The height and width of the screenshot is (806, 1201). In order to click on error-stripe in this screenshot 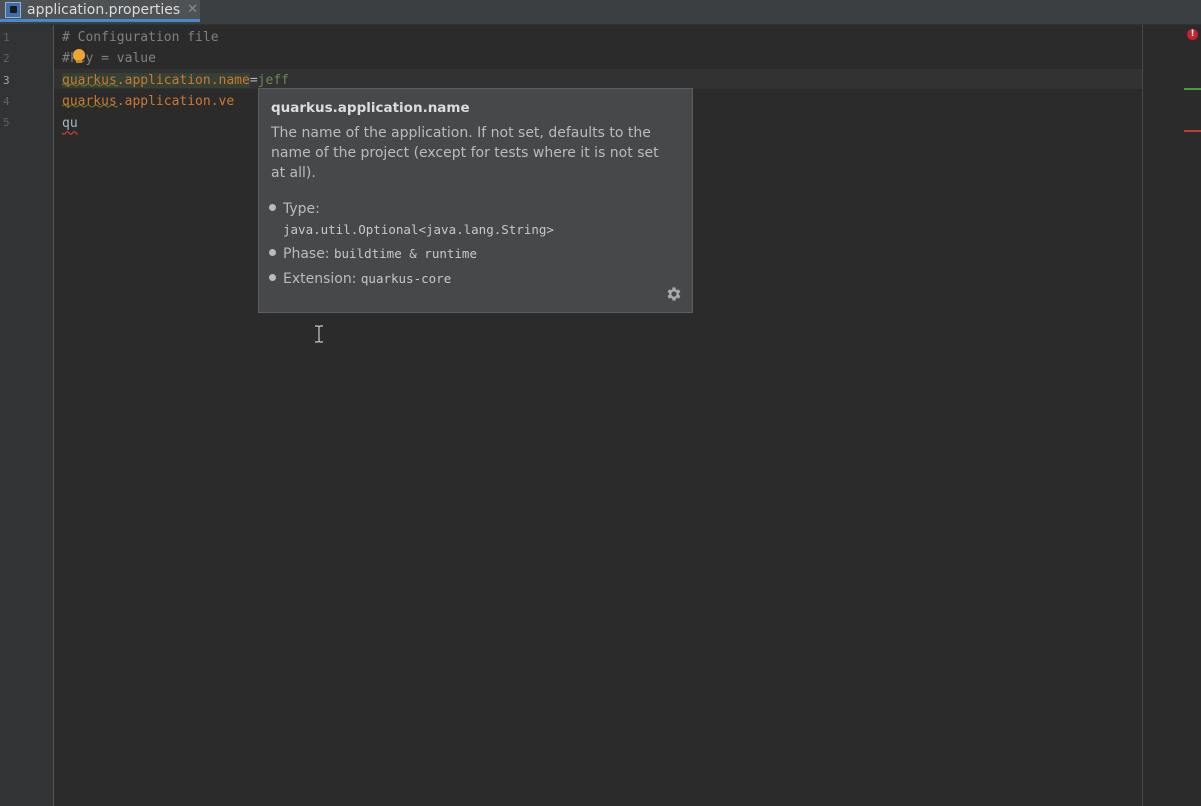, I will do `click(1172, 415)`.